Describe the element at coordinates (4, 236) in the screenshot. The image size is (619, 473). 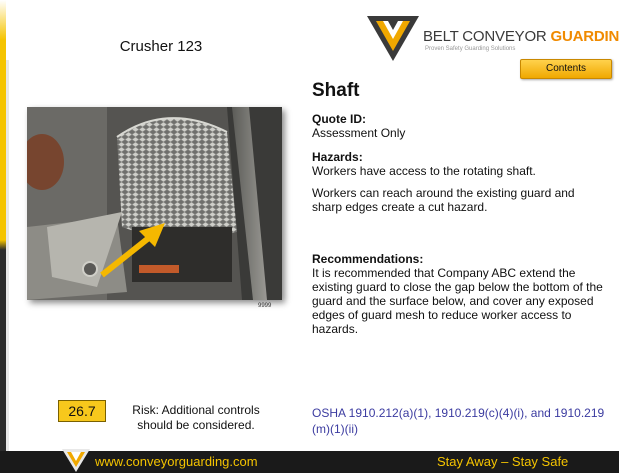
I see `left-accent-bar` at that location.